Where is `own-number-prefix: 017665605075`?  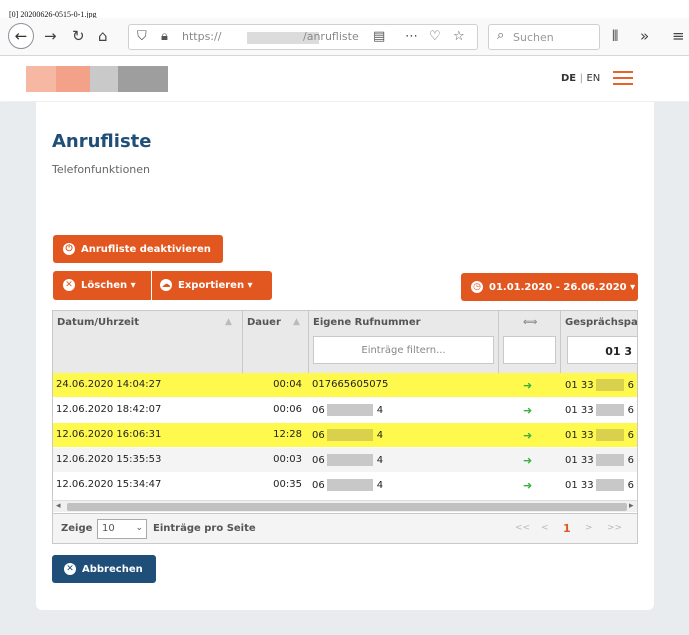
own-number-prefix: 017665605075 is located at coordinates (350, 384).